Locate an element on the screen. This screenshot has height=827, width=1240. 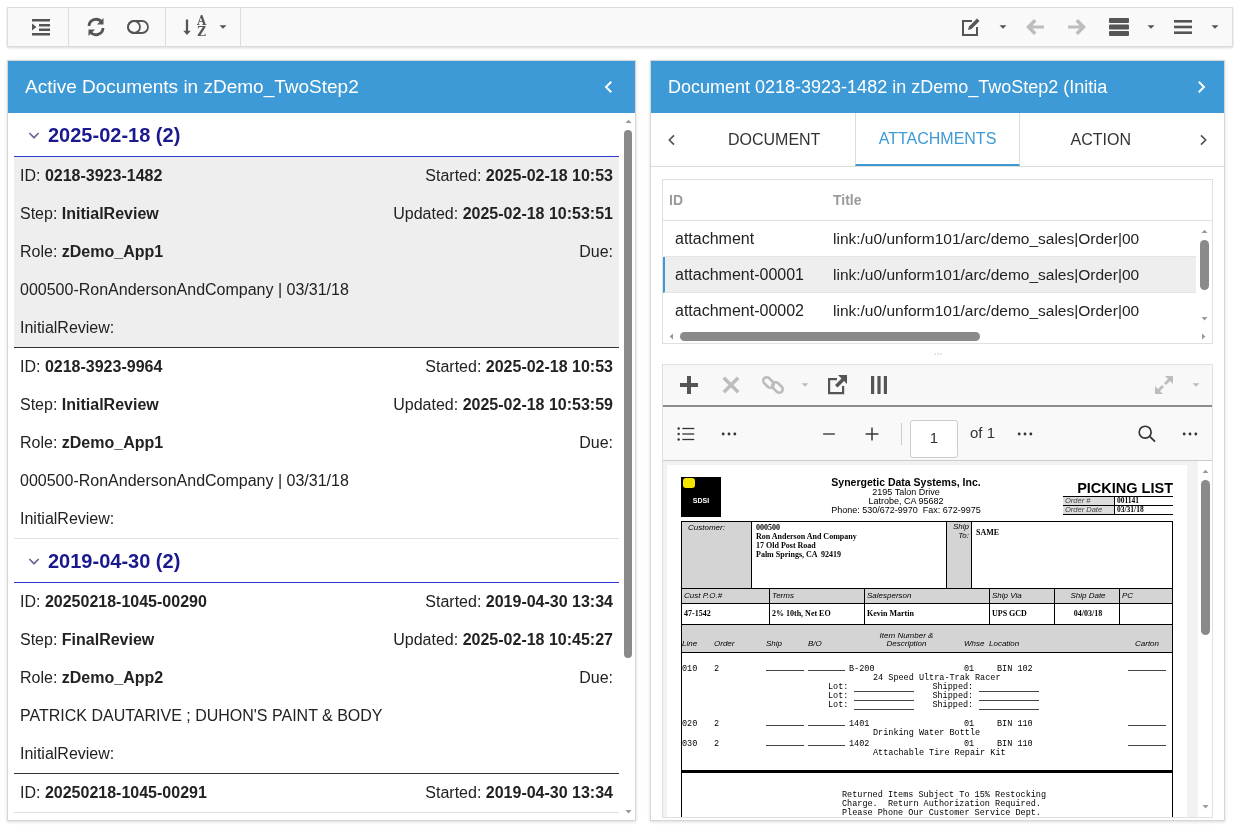
plus-icon is located at coordinates (689, 385).